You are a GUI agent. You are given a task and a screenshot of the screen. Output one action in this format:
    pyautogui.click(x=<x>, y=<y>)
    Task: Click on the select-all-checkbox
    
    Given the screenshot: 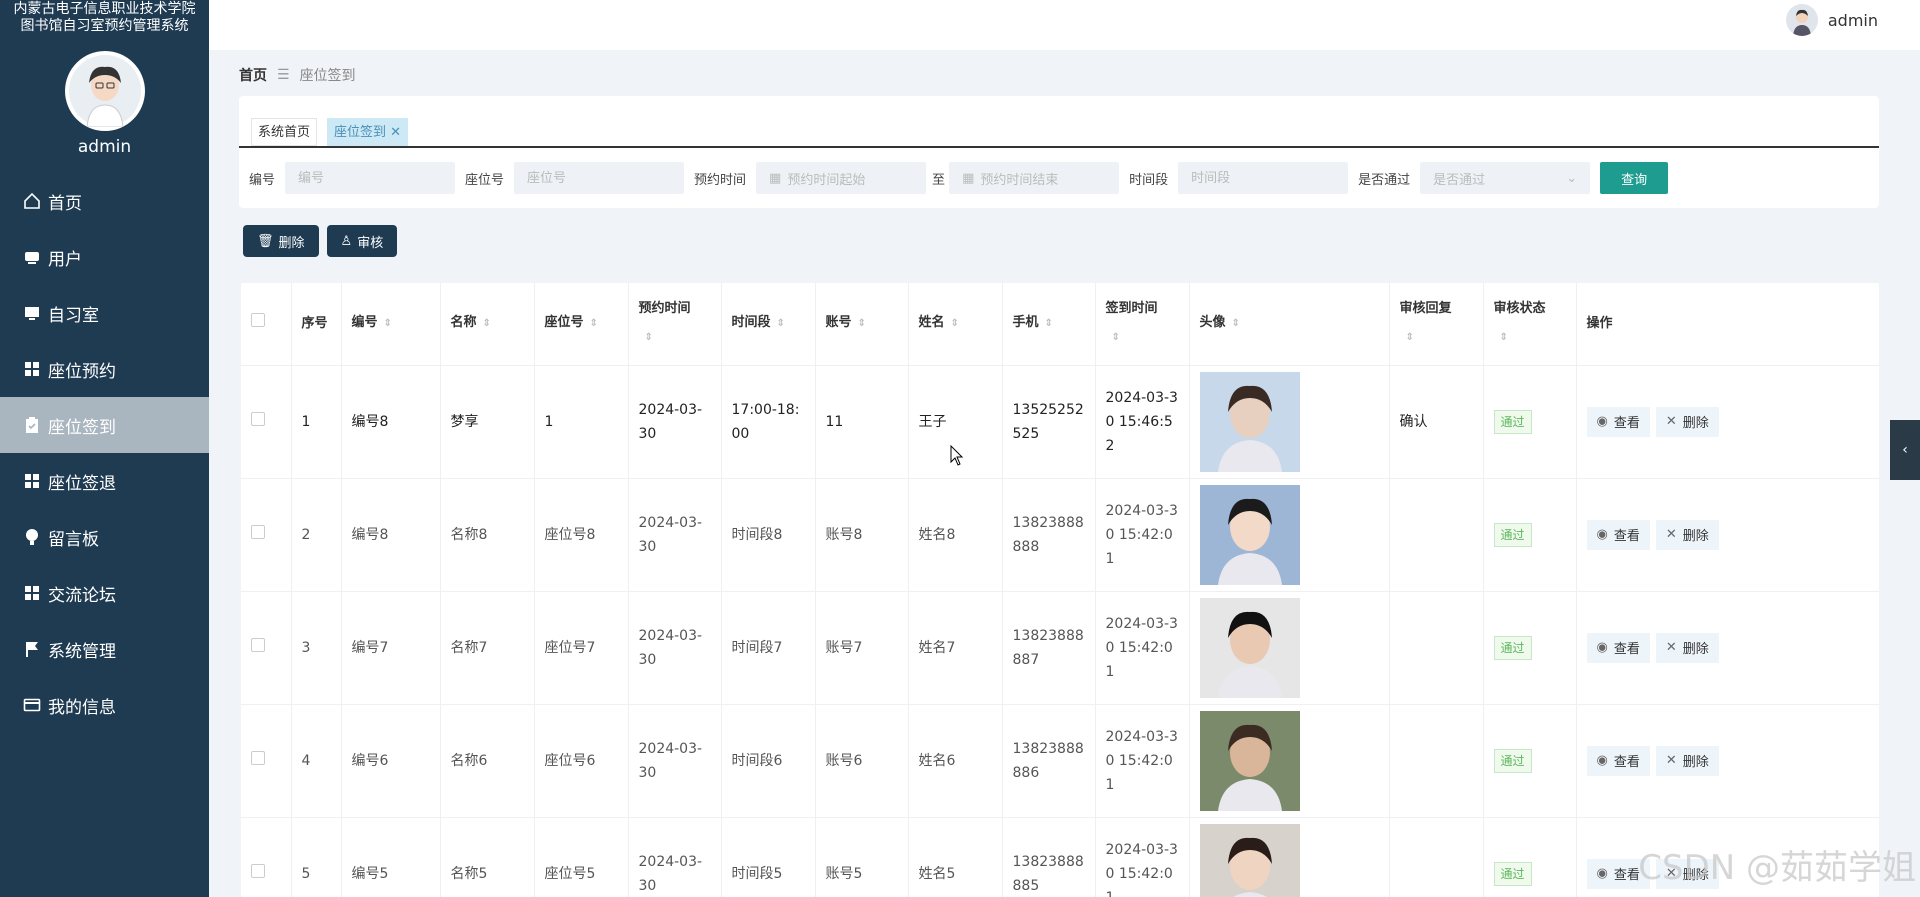 What is the action you would take?
    pyautogui.click(x=258, y=319)
    